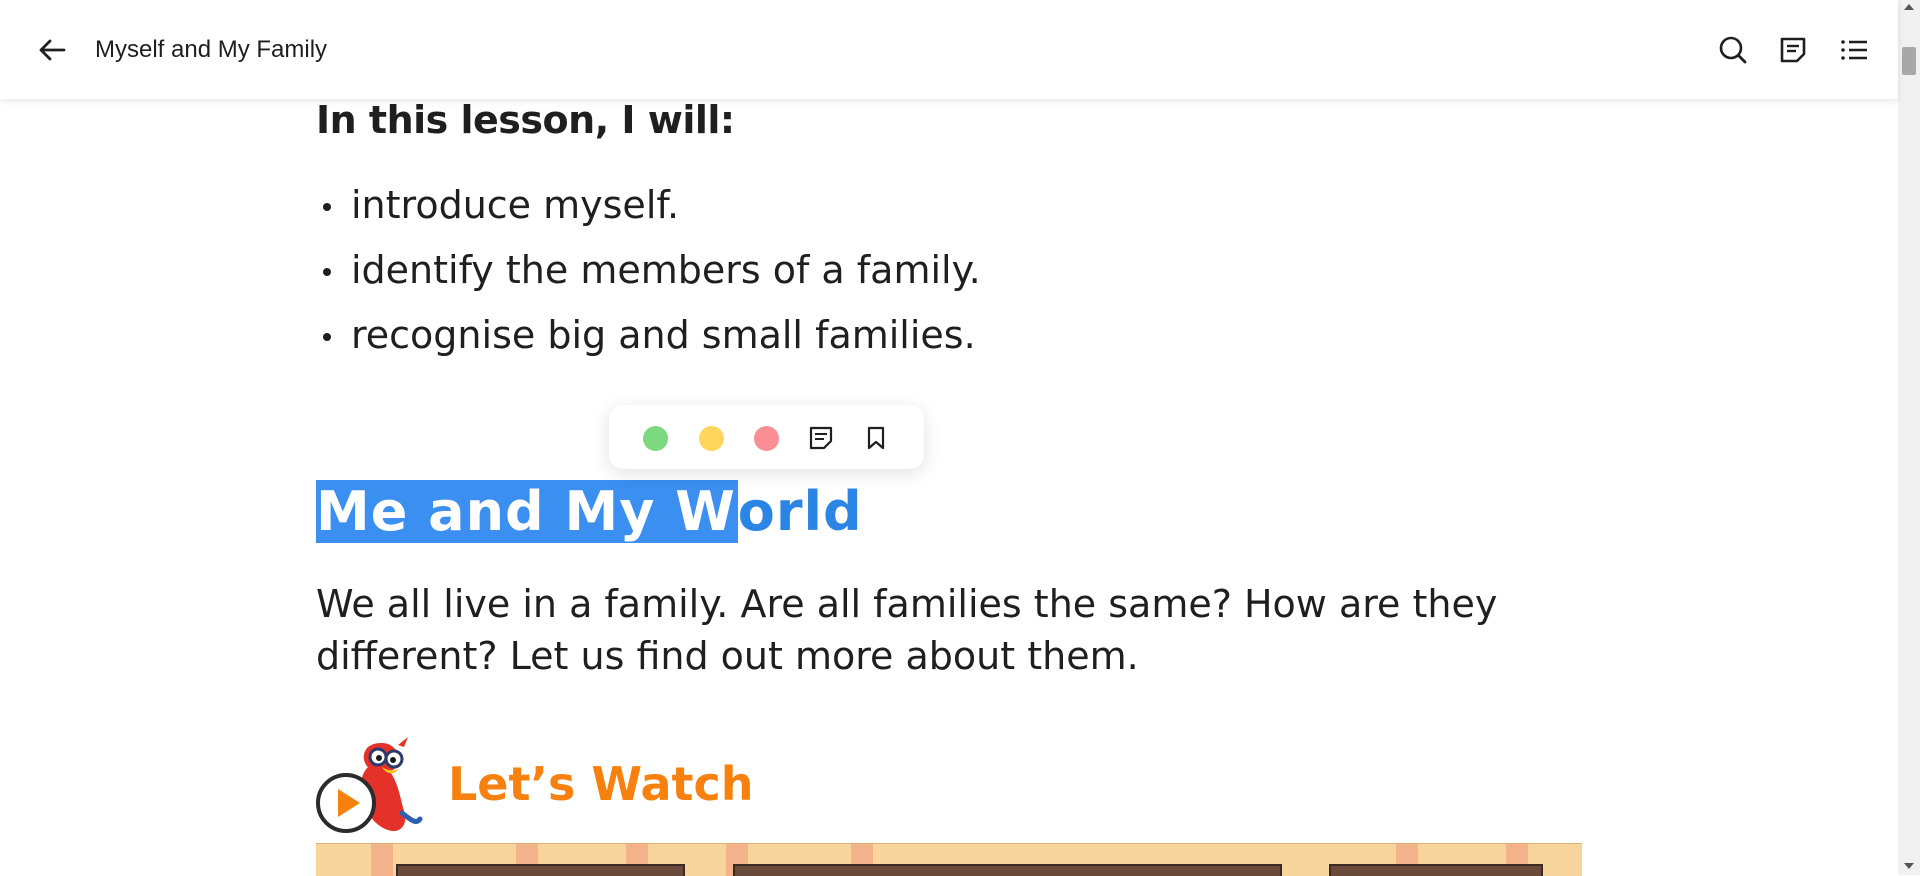  I want to click on arrow-left-icon, so click(52, 50).